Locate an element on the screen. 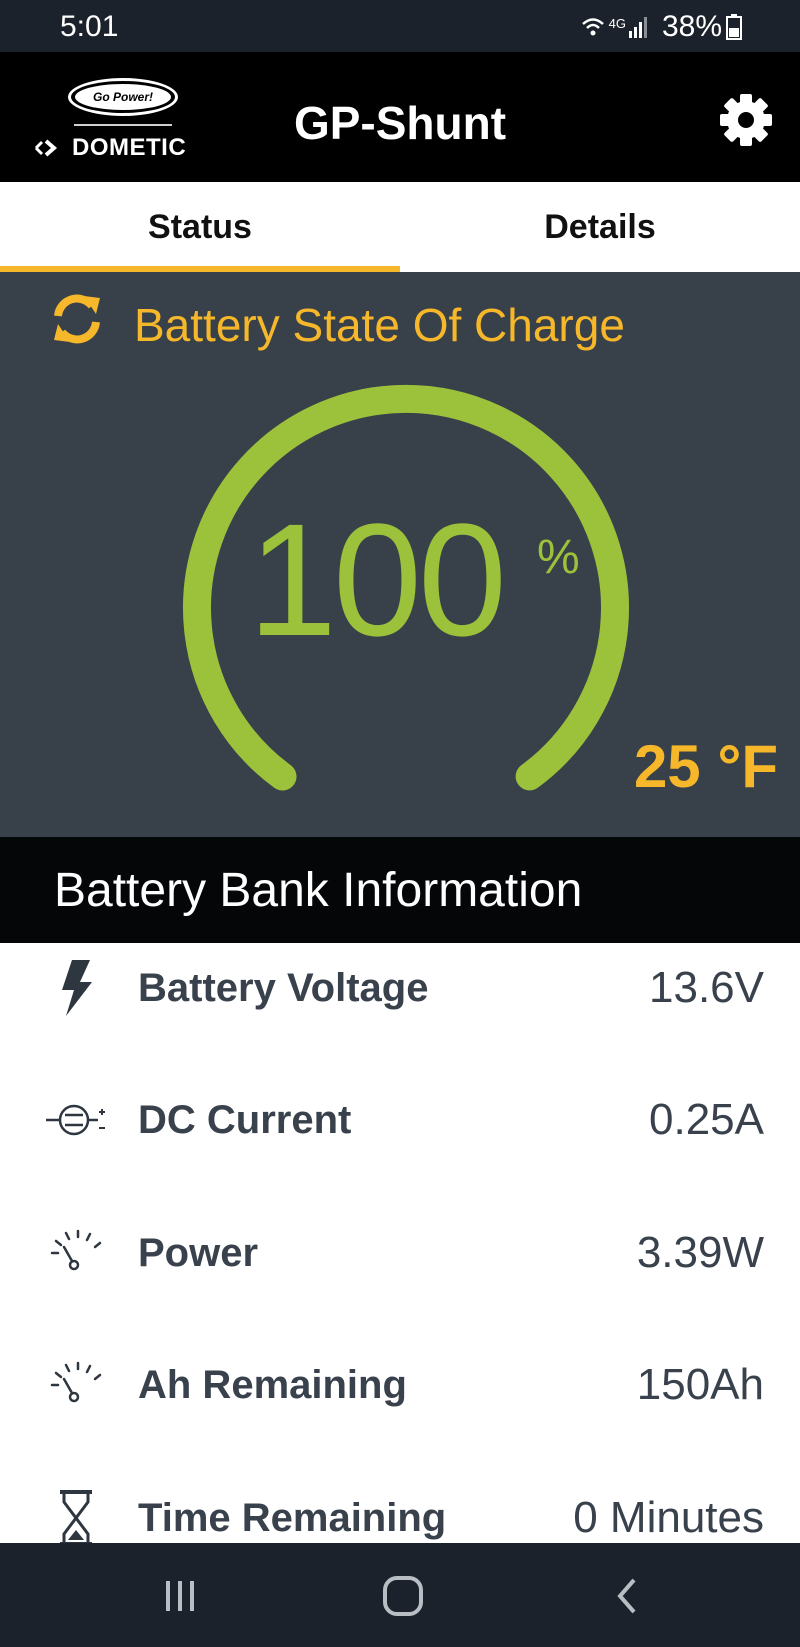 This screenshot has height=1647, width=800. refresh-icon is located at coordinates (77, 319).